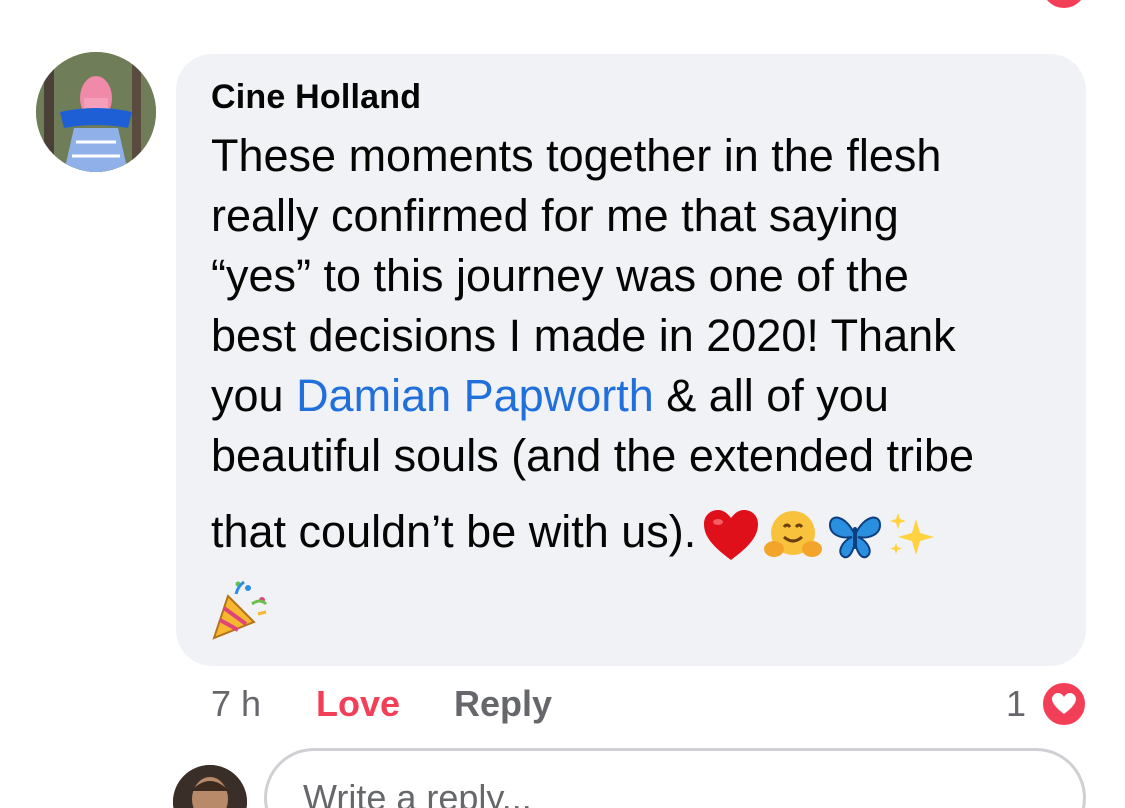 This screenshot has height=808, width=1125. I want to click on comment-author-name: Cine Holland, so click(316, 97).